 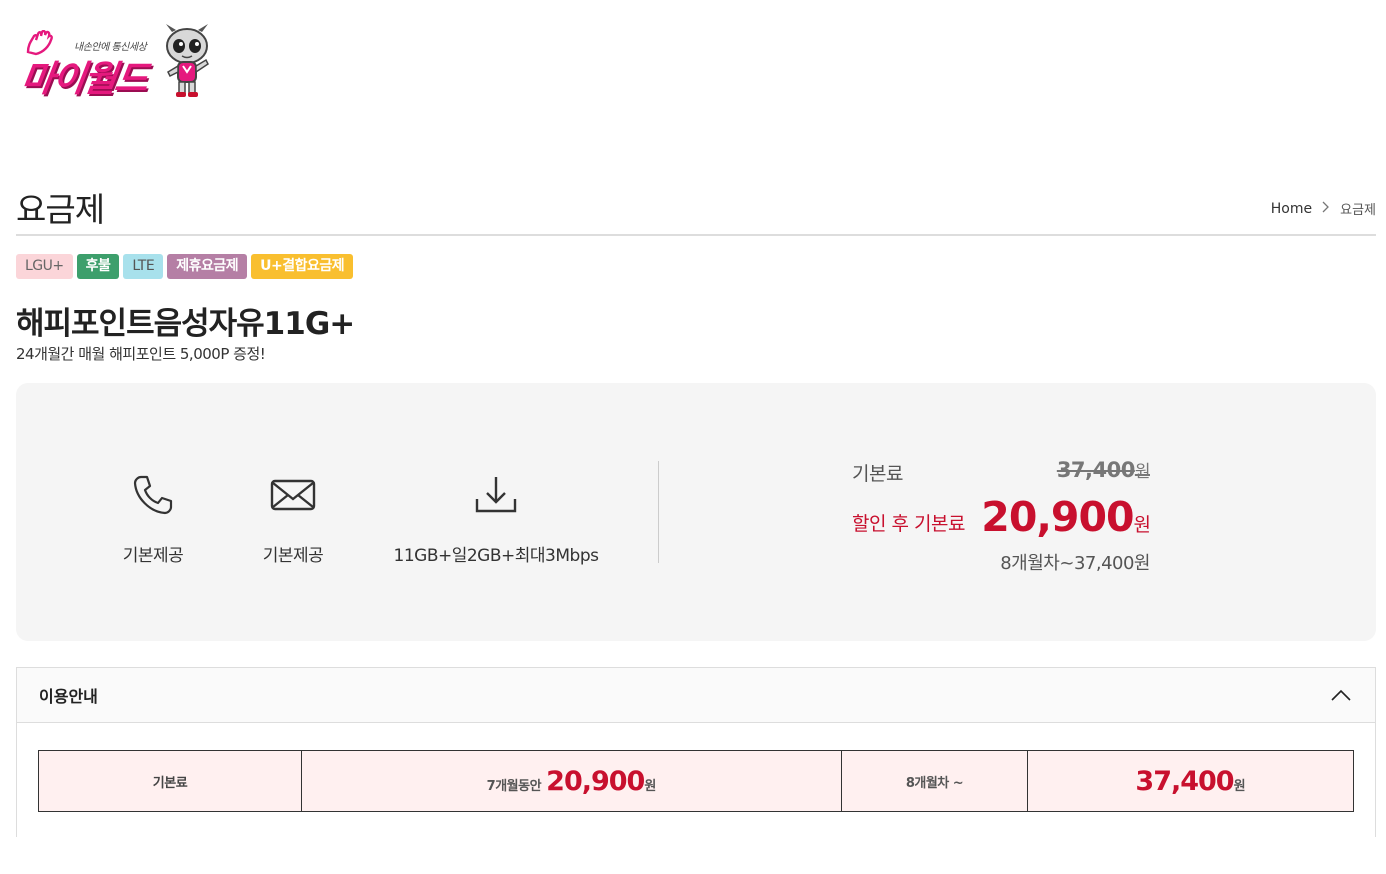 I want to click on feature-sms-label: 기본제공, so click(x=293, y=556).